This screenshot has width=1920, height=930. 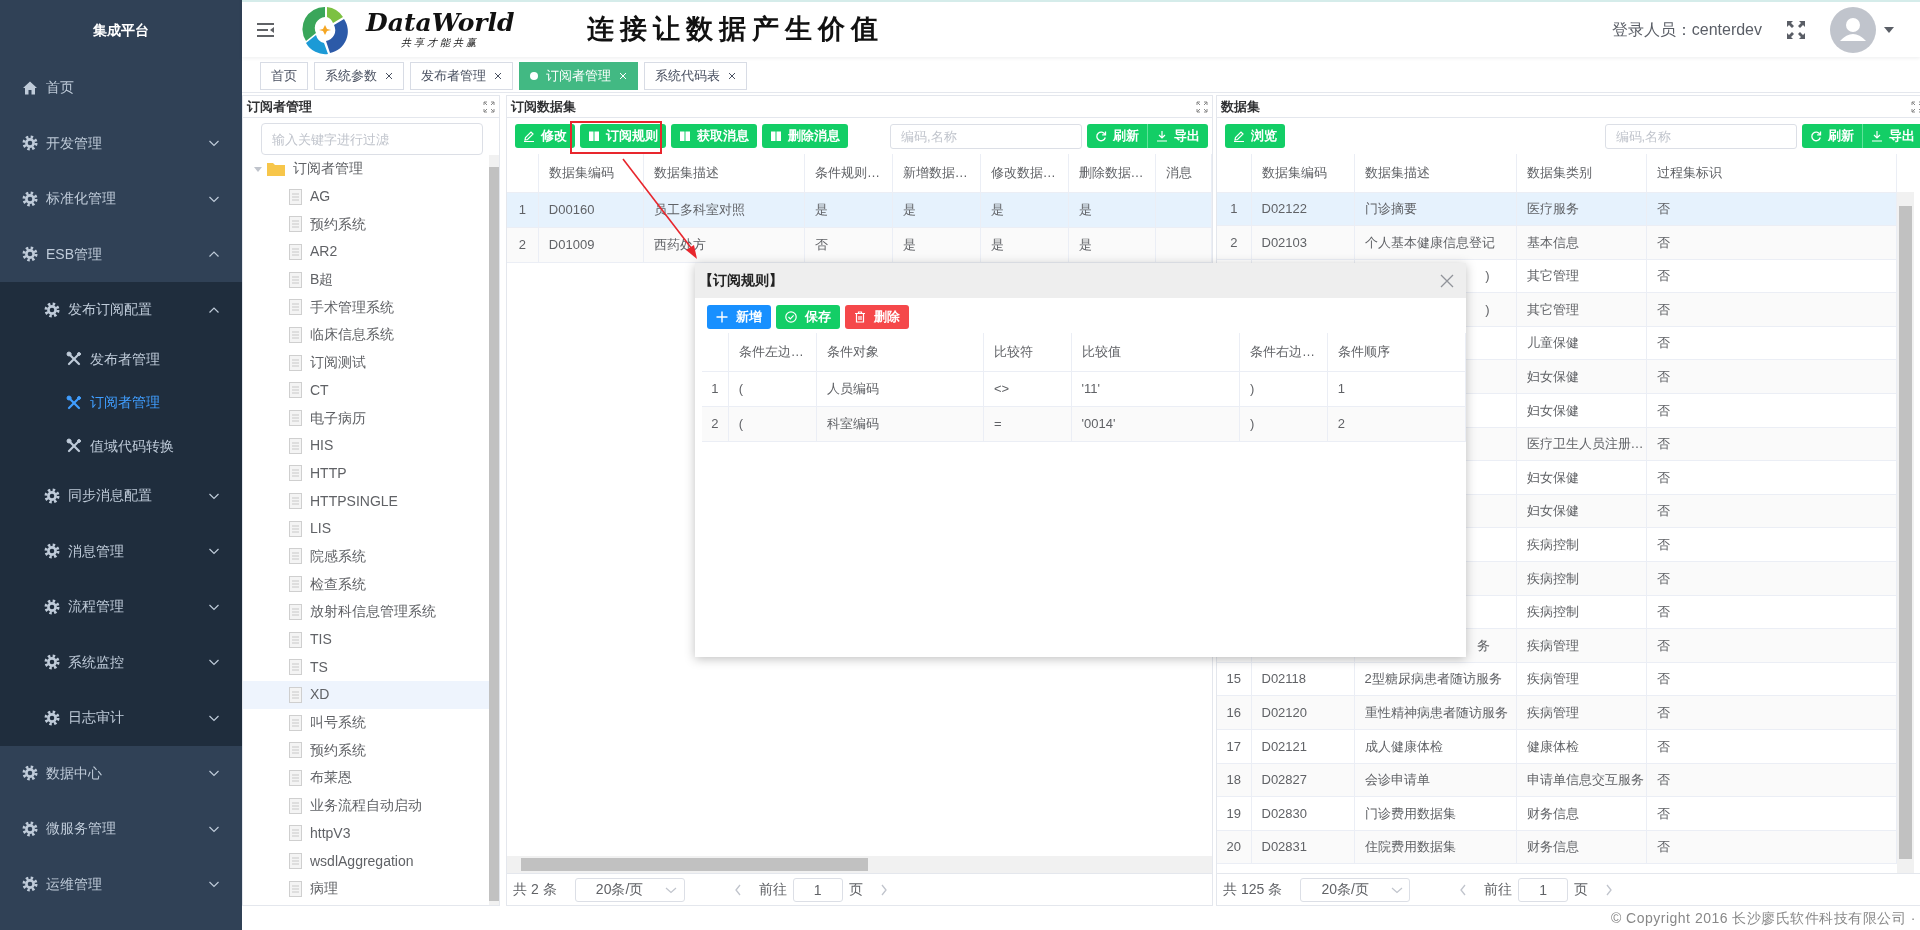 I want to click on column-header: 数据集类别, so click(x=1581, y=173).